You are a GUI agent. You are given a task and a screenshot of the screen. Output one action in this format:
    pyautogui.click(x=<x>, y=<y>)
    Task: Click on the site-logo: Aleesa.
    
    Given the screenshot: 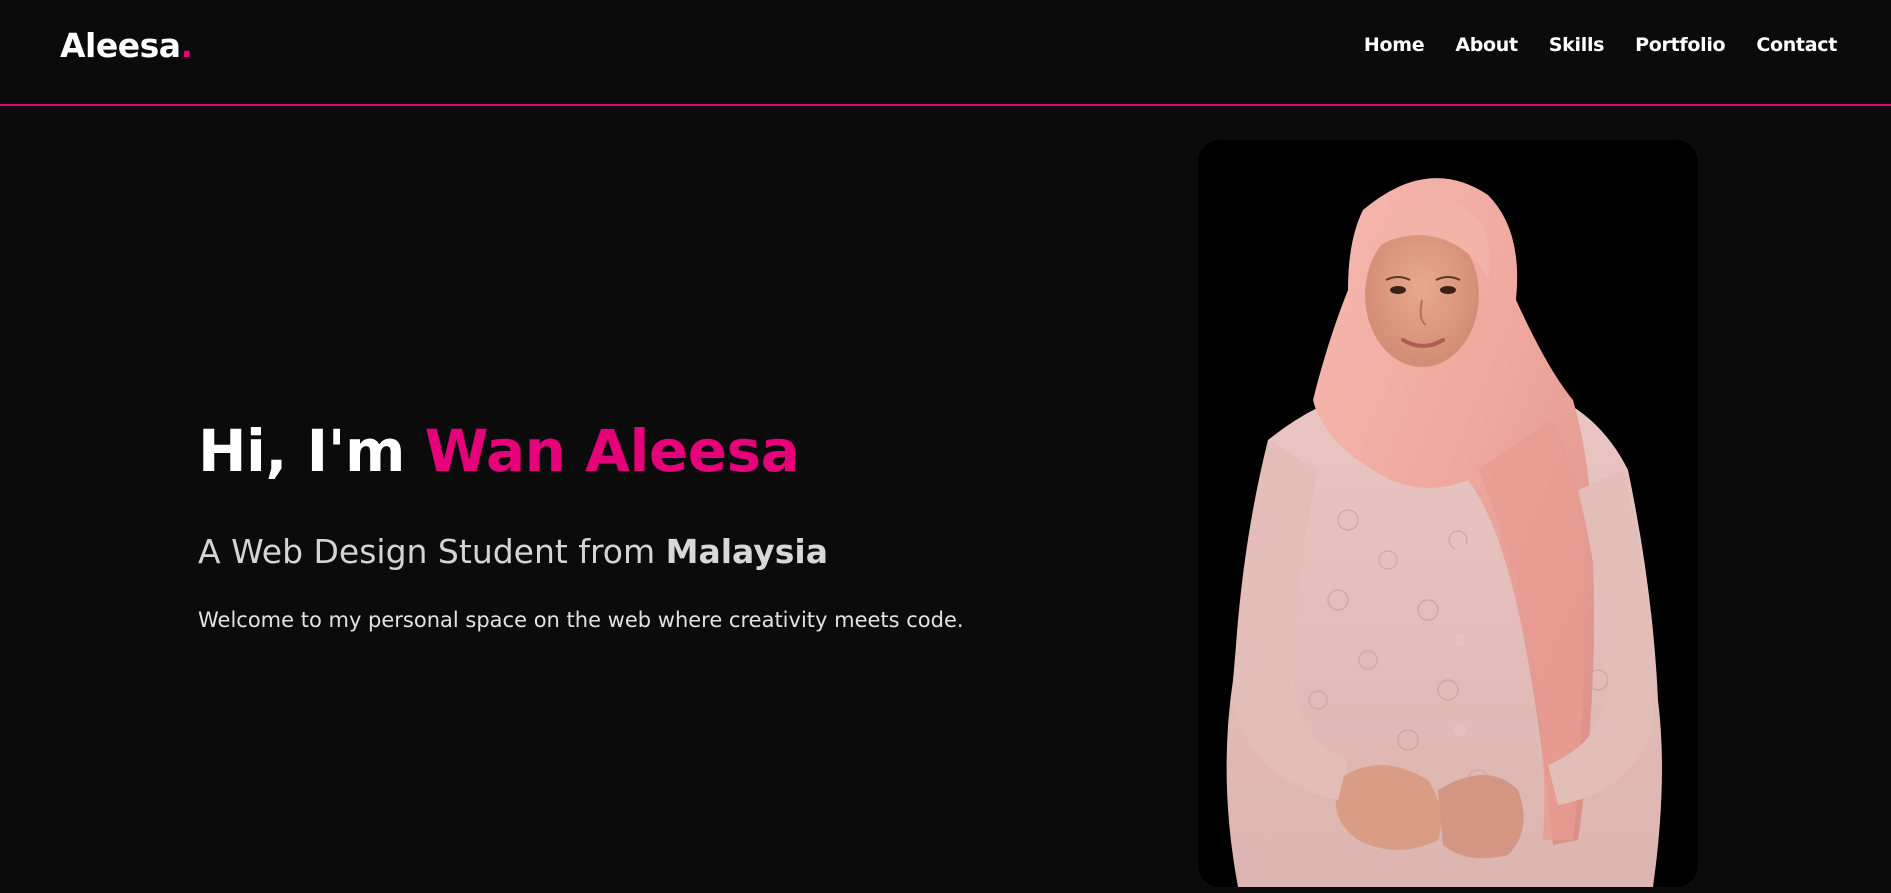 What is the action you would take?
    pyautogui.click(x=126, y=45)
    